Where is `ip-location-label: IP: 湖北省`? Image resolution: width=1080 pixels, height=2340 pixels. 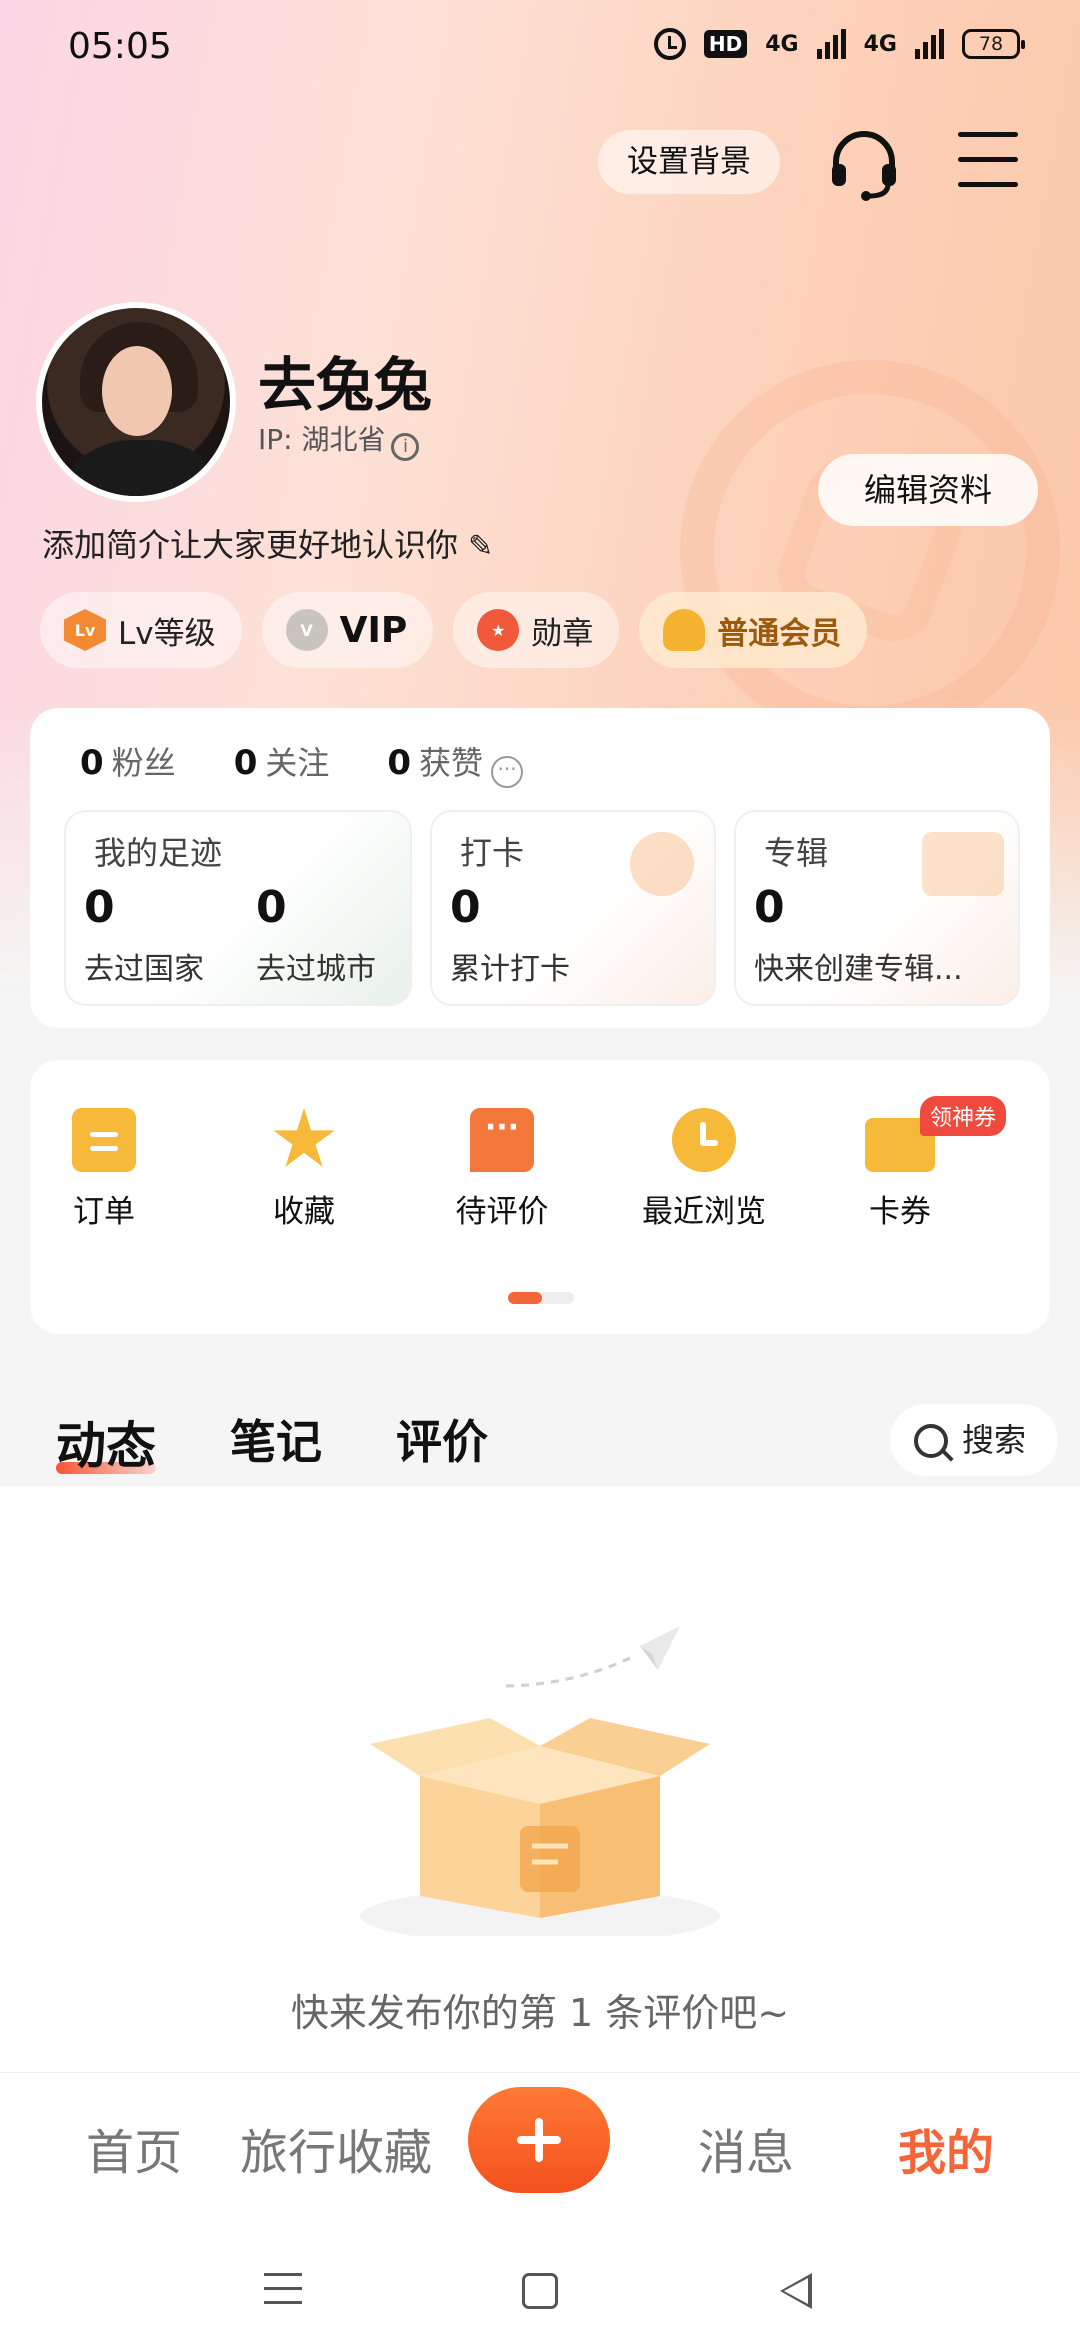 ip-location-label: IP: 湖北省 is located at coordinates (322, 439).